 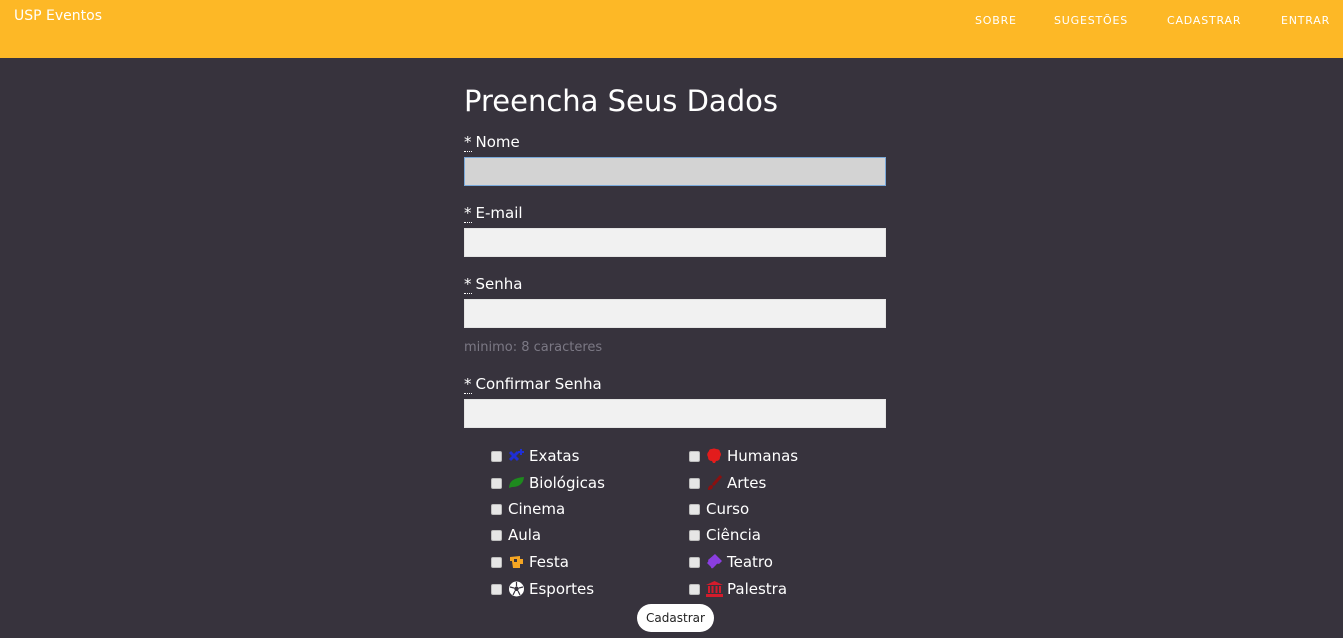 What do you see at coordinates (516, 482) in the screenshot?
I see `leaf-icon` at bounding box center [516, 482].